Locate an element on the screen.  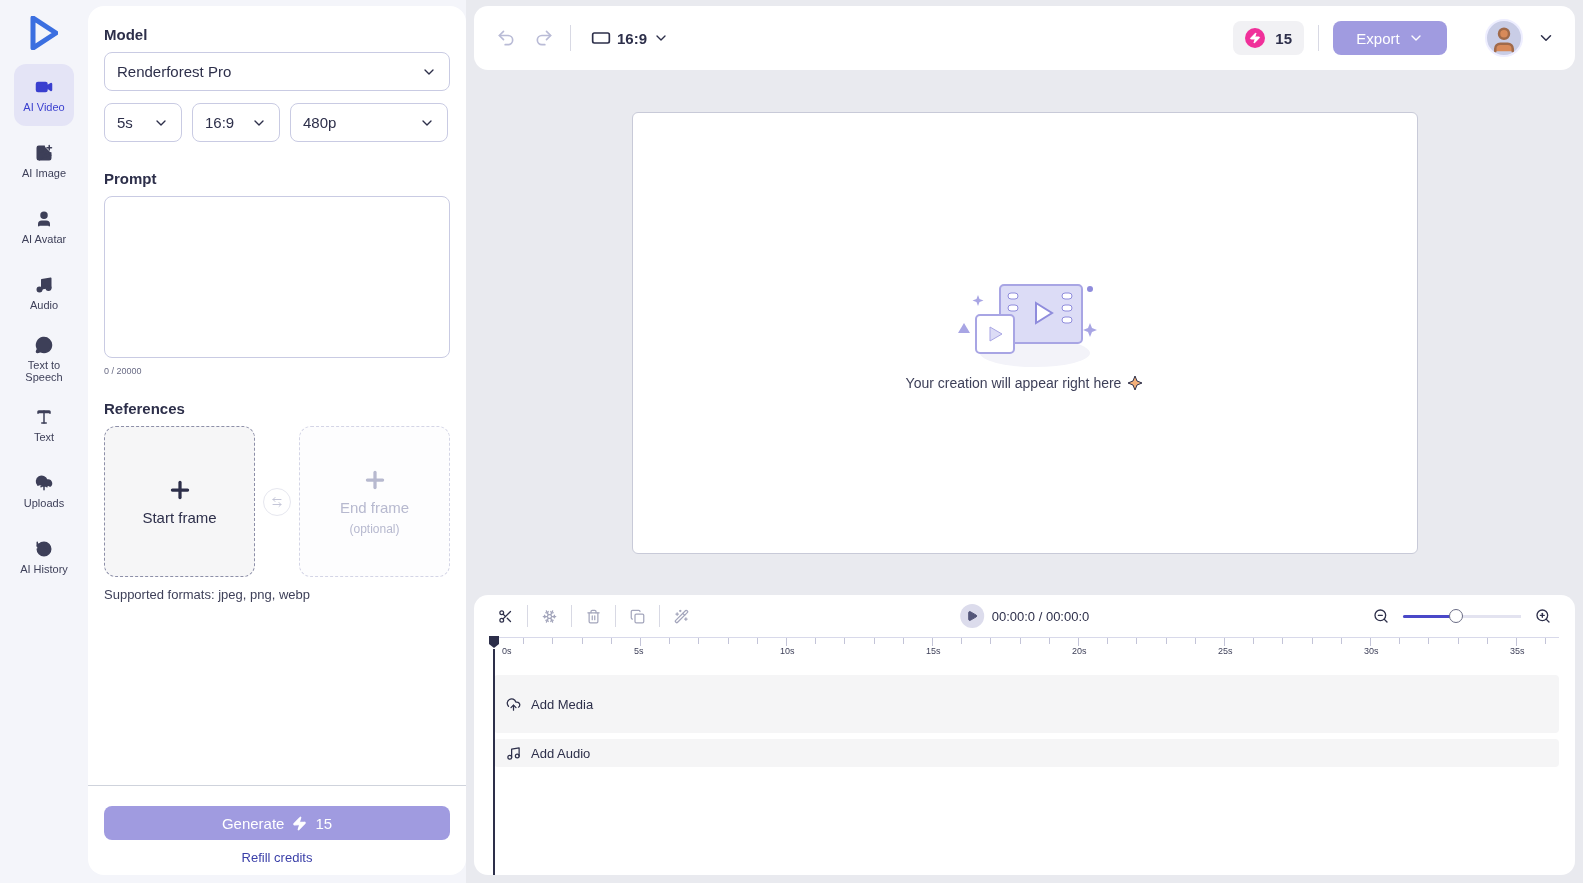
playhead-handle-icon is located at coordinates (494, 642).